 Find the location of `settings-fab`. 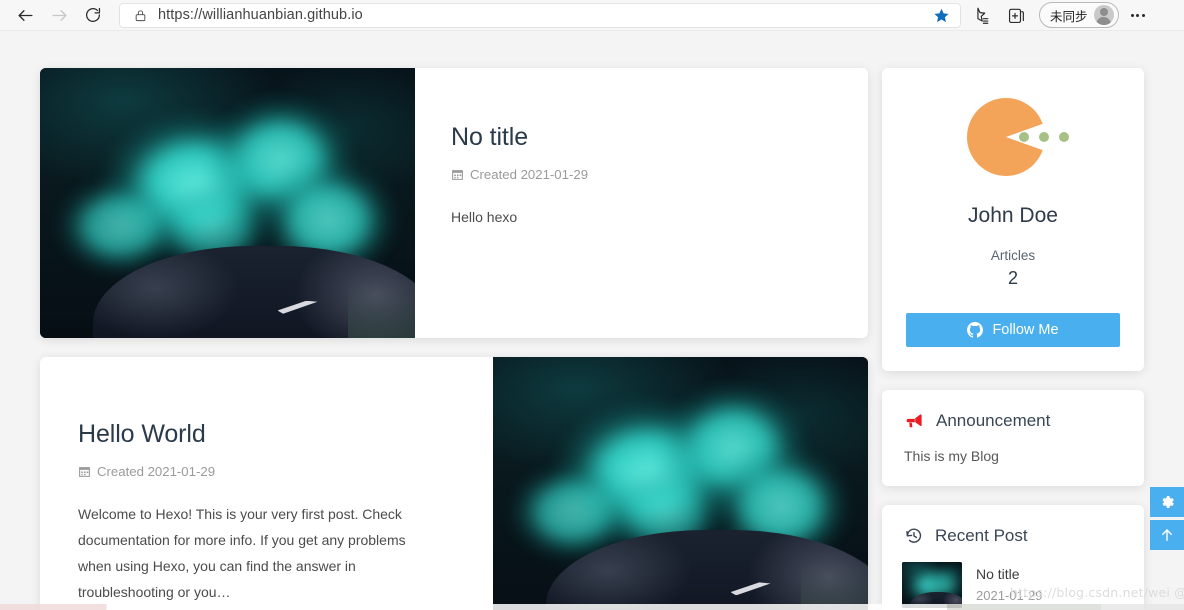

settings-fab is located at coordinates (1167, 502).